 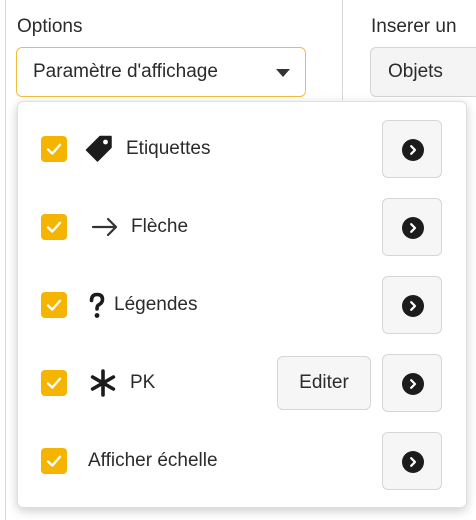 I want to click on column-divider, so click(x=342, y=50).